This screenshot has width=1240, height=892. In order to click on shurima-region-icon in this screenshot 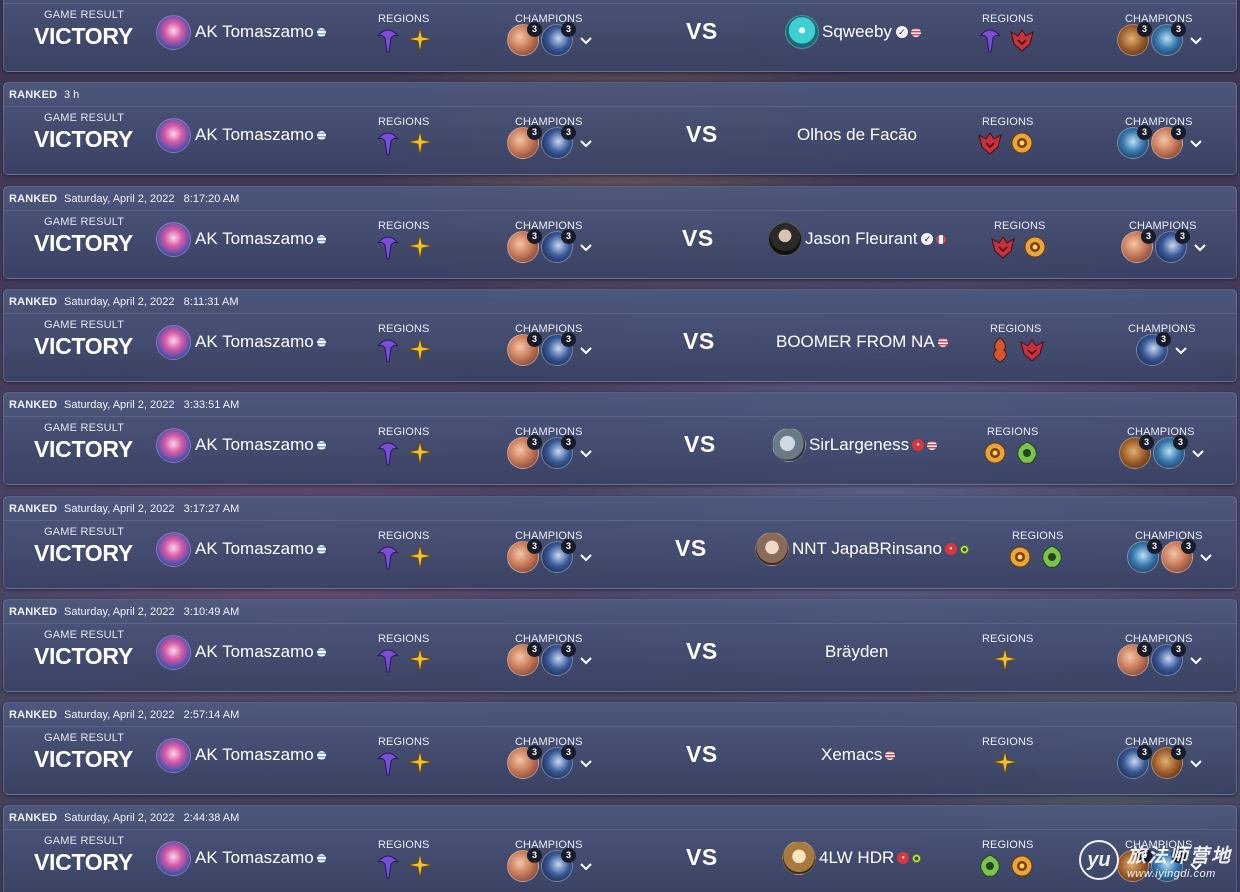, I will do `click(1035, 247)`.